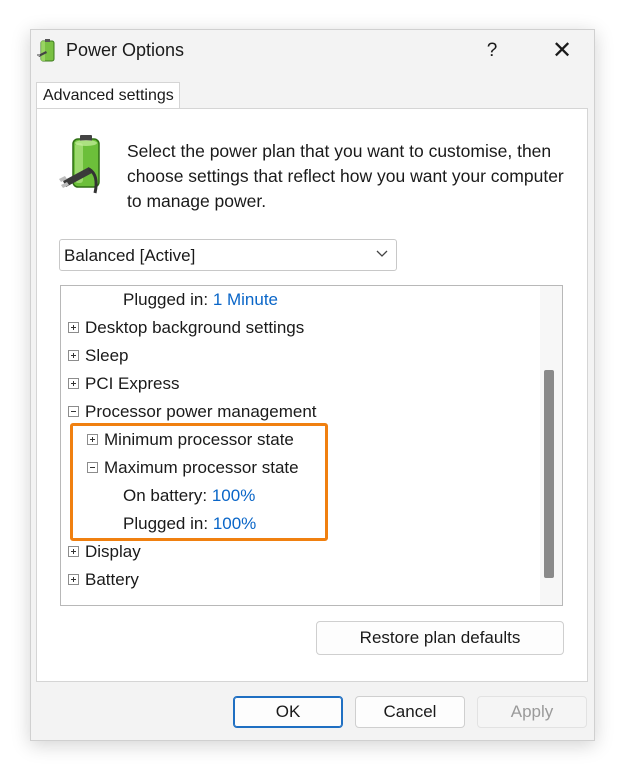 The height and width of the screenshot is (769, 623). I want to click on close-button: ✕, so click(562, 51).